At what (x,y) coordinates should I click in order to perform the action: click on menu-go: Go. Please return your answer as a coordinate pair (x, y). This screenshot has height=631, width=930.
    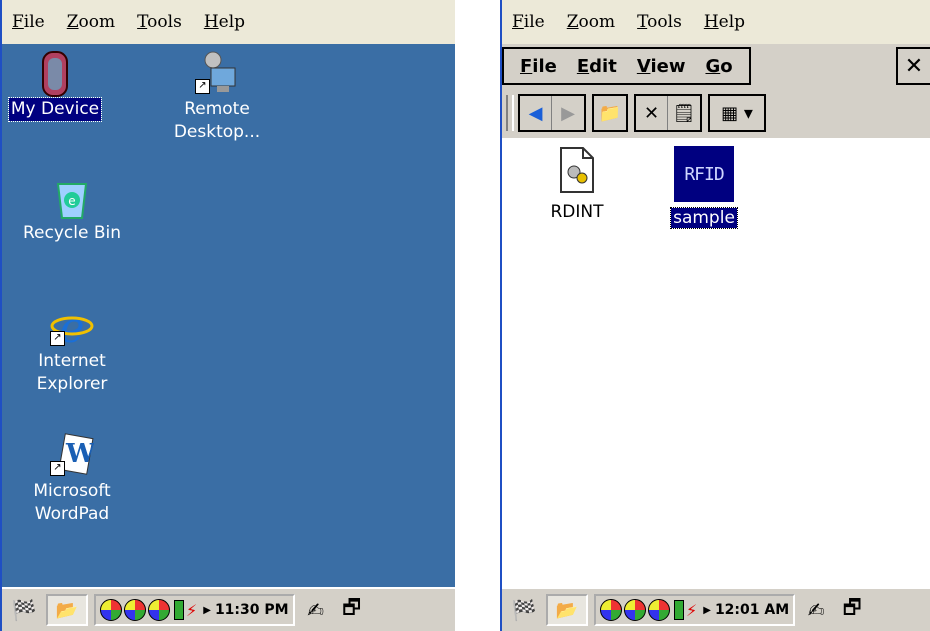
    Looking at the image, I should click on (718, 66).